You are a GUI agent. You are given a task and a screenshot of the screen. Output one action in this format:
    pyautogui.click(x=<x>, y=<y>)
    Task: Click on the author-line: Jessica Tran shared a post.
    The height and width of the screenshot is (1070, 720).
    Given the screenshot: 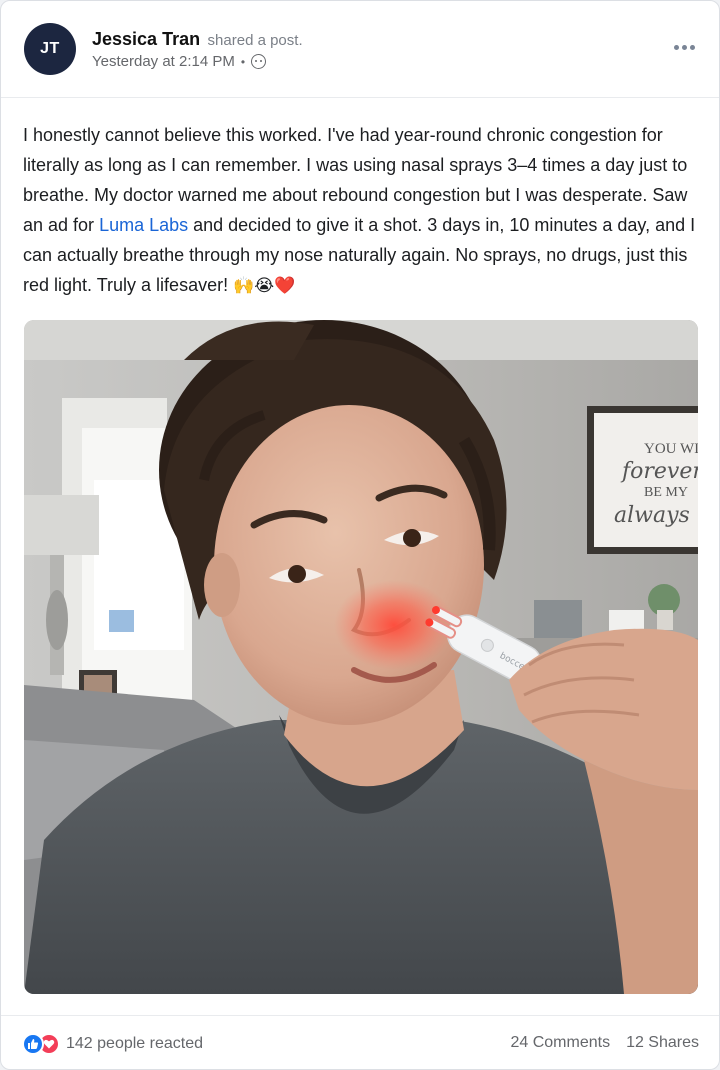 What is the action you would take?
    pyautogui.click(x=197, y=39)
    